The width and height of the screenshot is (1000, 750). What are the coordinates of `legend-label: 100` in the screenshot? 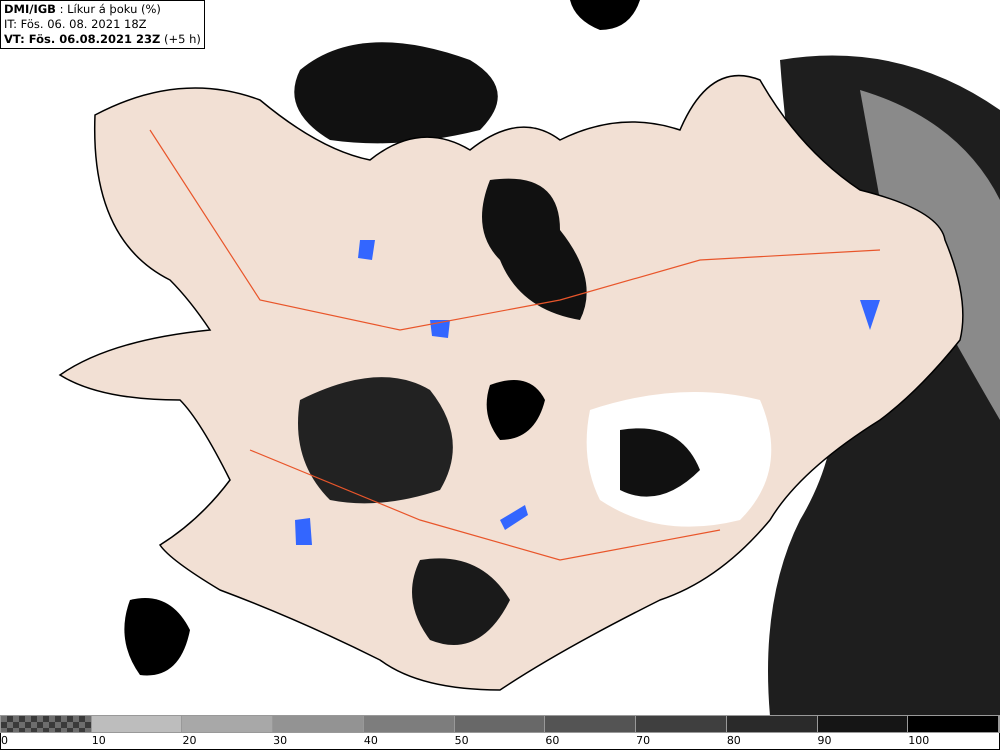 It's located at (919, 741).